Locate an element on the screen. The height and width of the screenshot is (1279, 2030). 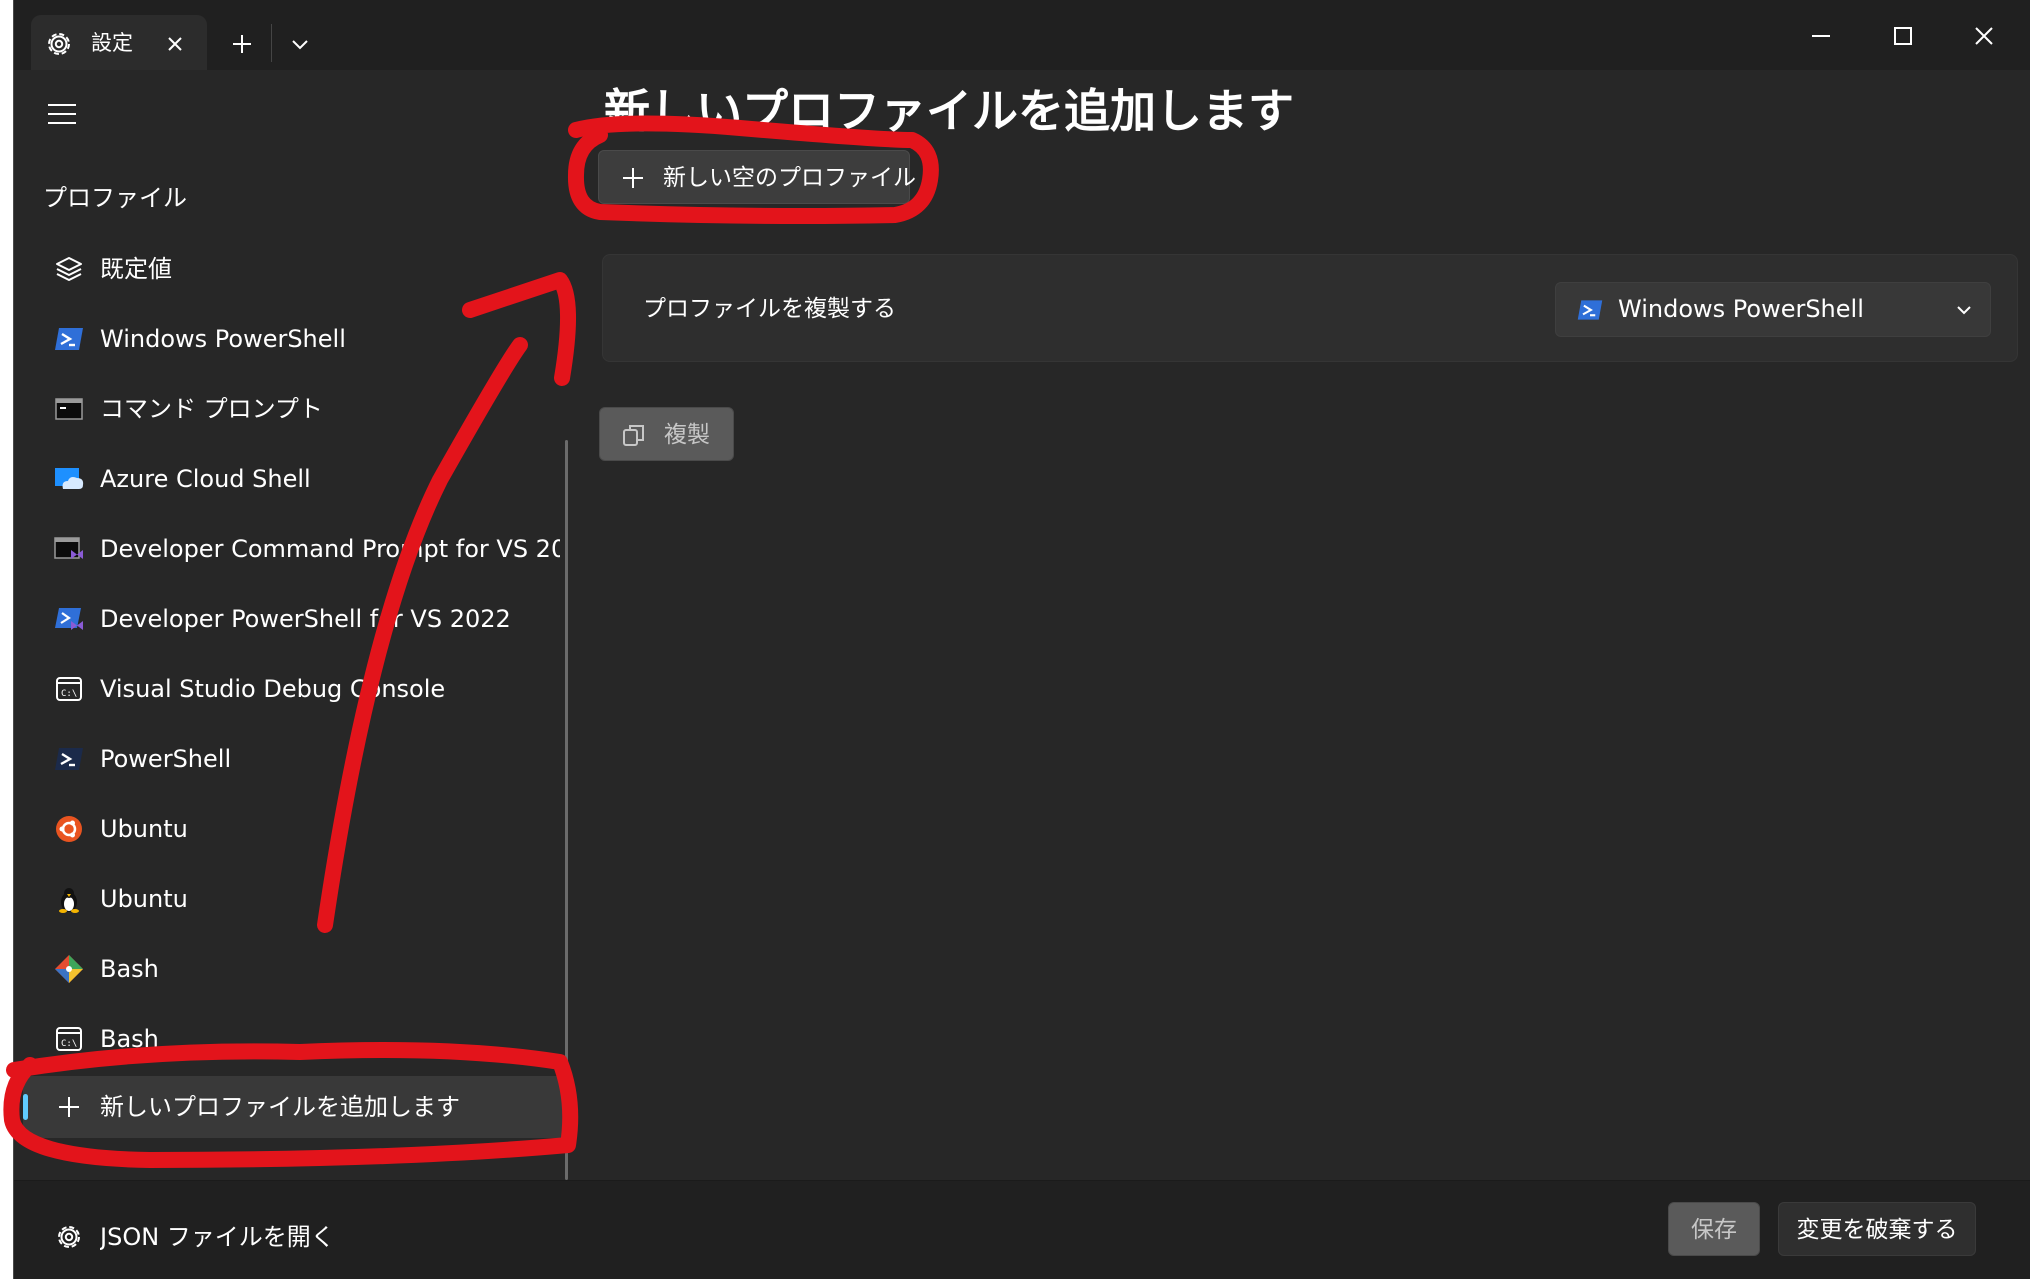
new-empty-profile-button: 新しい空のプロファイル is located at coordinates (757, 177).